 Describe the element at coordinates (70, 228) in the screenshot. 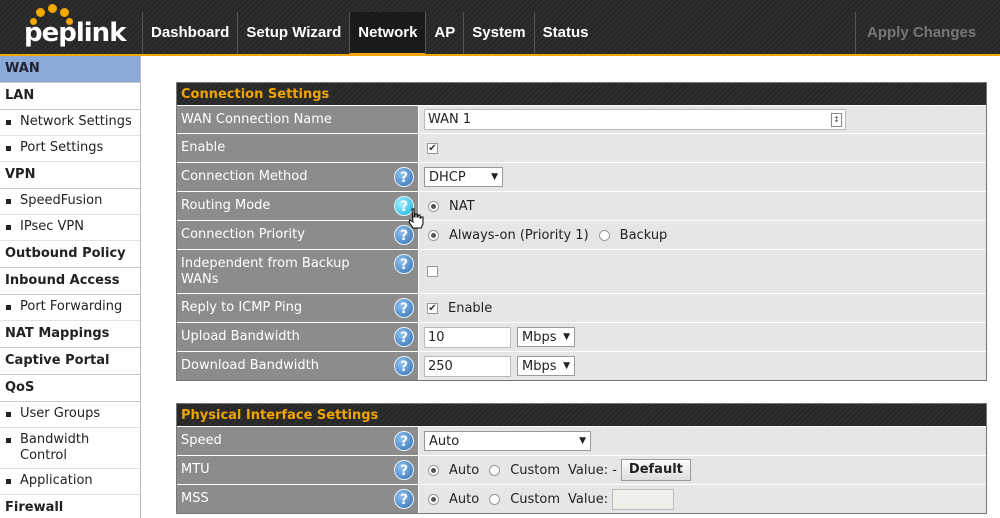

I see `sidebar-item-ipsec-vpn: IPsec VPN` at that location.